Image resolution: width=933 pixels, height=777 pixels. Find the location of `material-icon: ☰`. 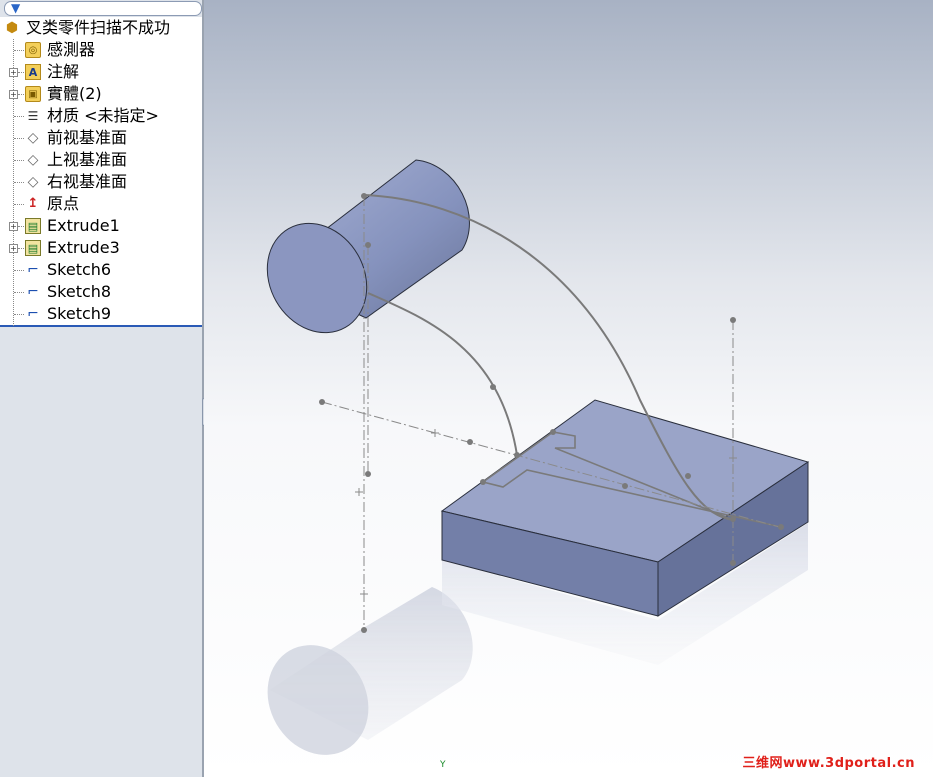

material-icon: ☰ is located at coordinates (33, 116).